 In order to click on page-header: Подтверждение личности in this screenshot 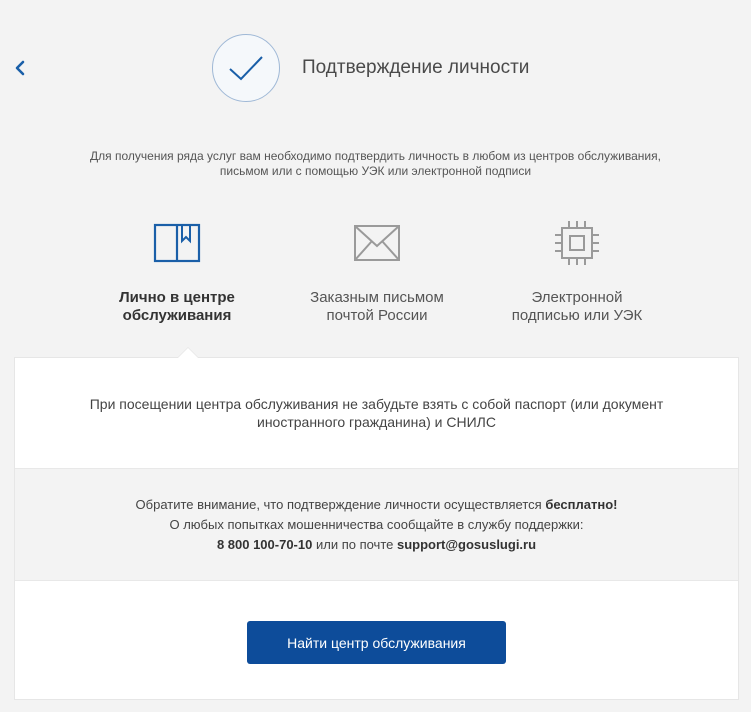, I will do `click(370, 68)`.